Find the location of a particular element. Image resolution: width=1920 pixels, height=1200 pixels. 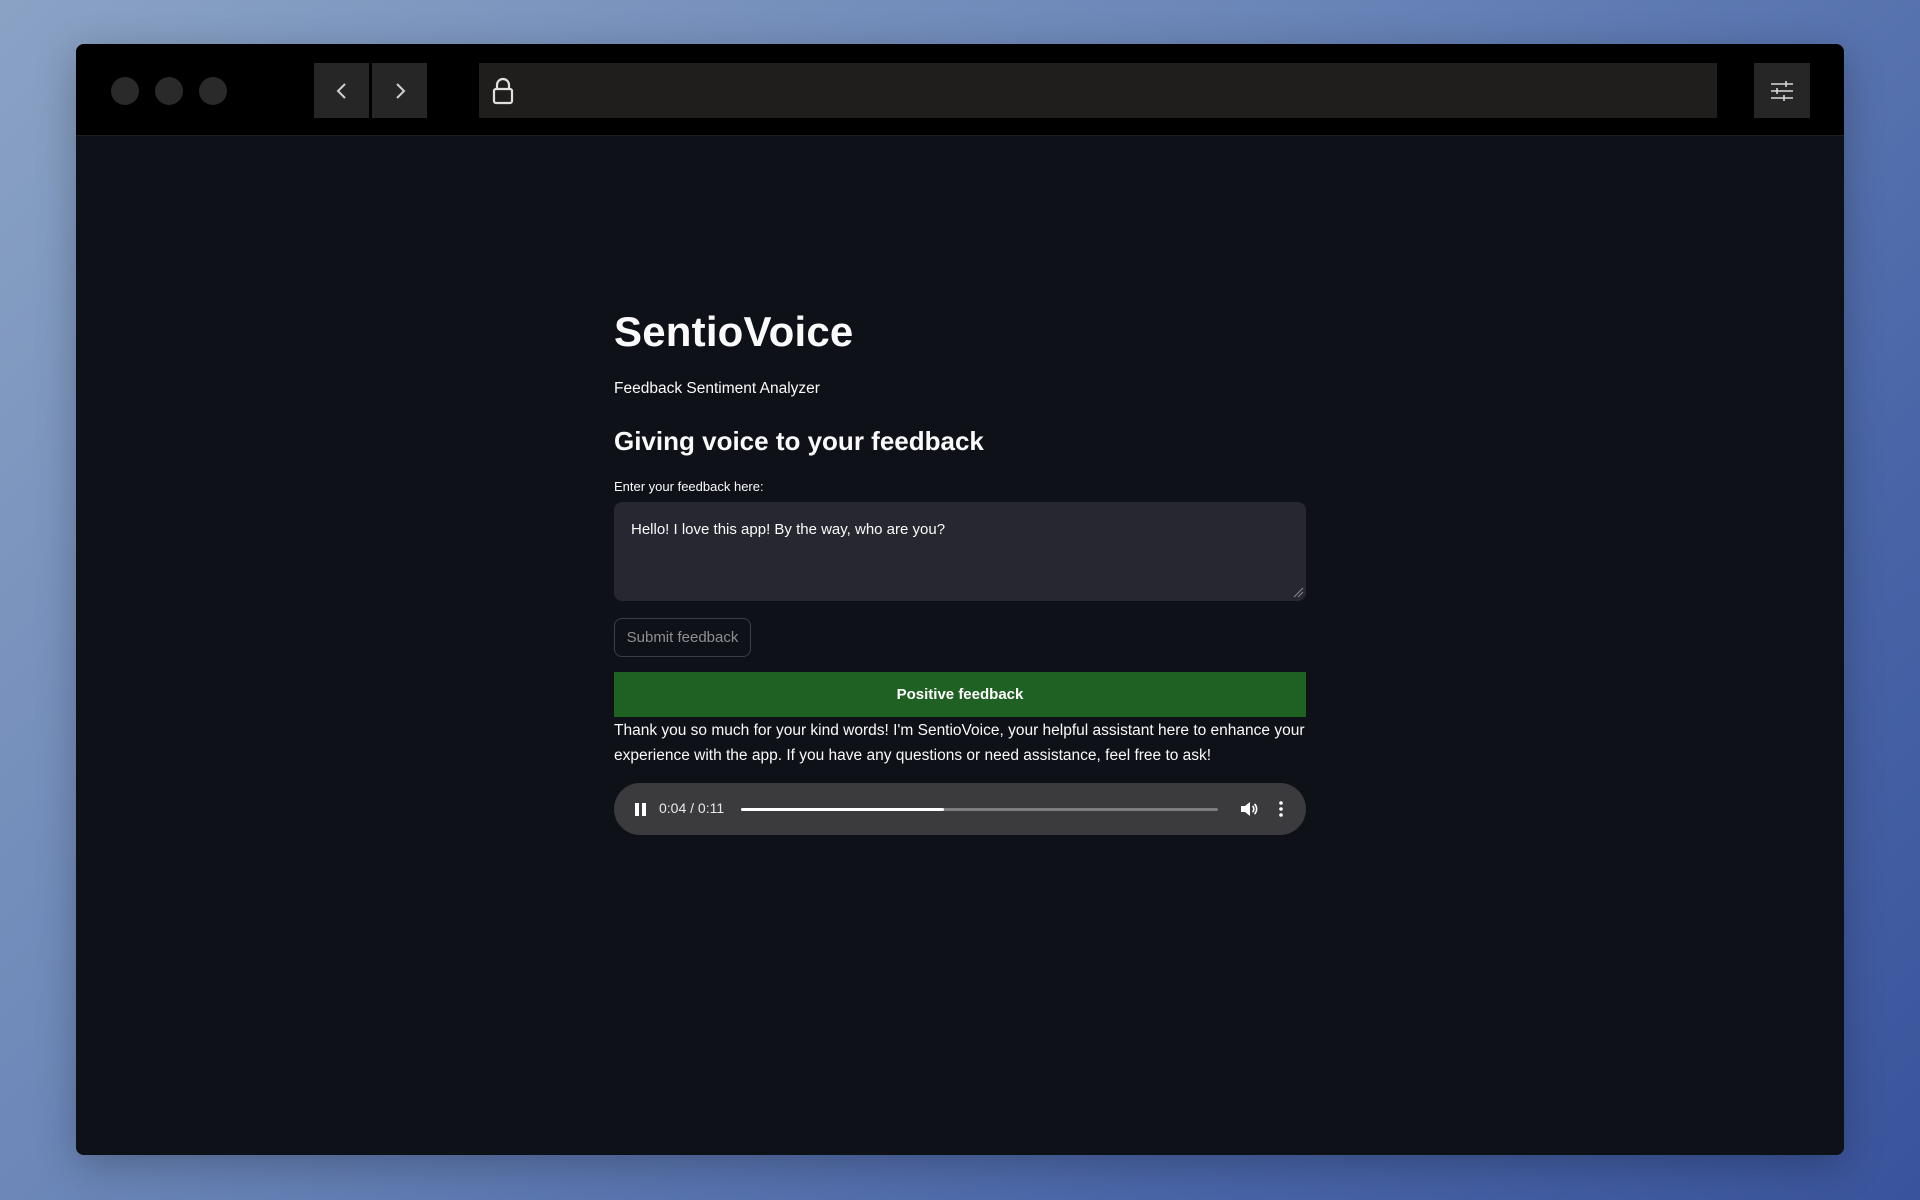

volume-icon is located at coordinates (1248, 809).